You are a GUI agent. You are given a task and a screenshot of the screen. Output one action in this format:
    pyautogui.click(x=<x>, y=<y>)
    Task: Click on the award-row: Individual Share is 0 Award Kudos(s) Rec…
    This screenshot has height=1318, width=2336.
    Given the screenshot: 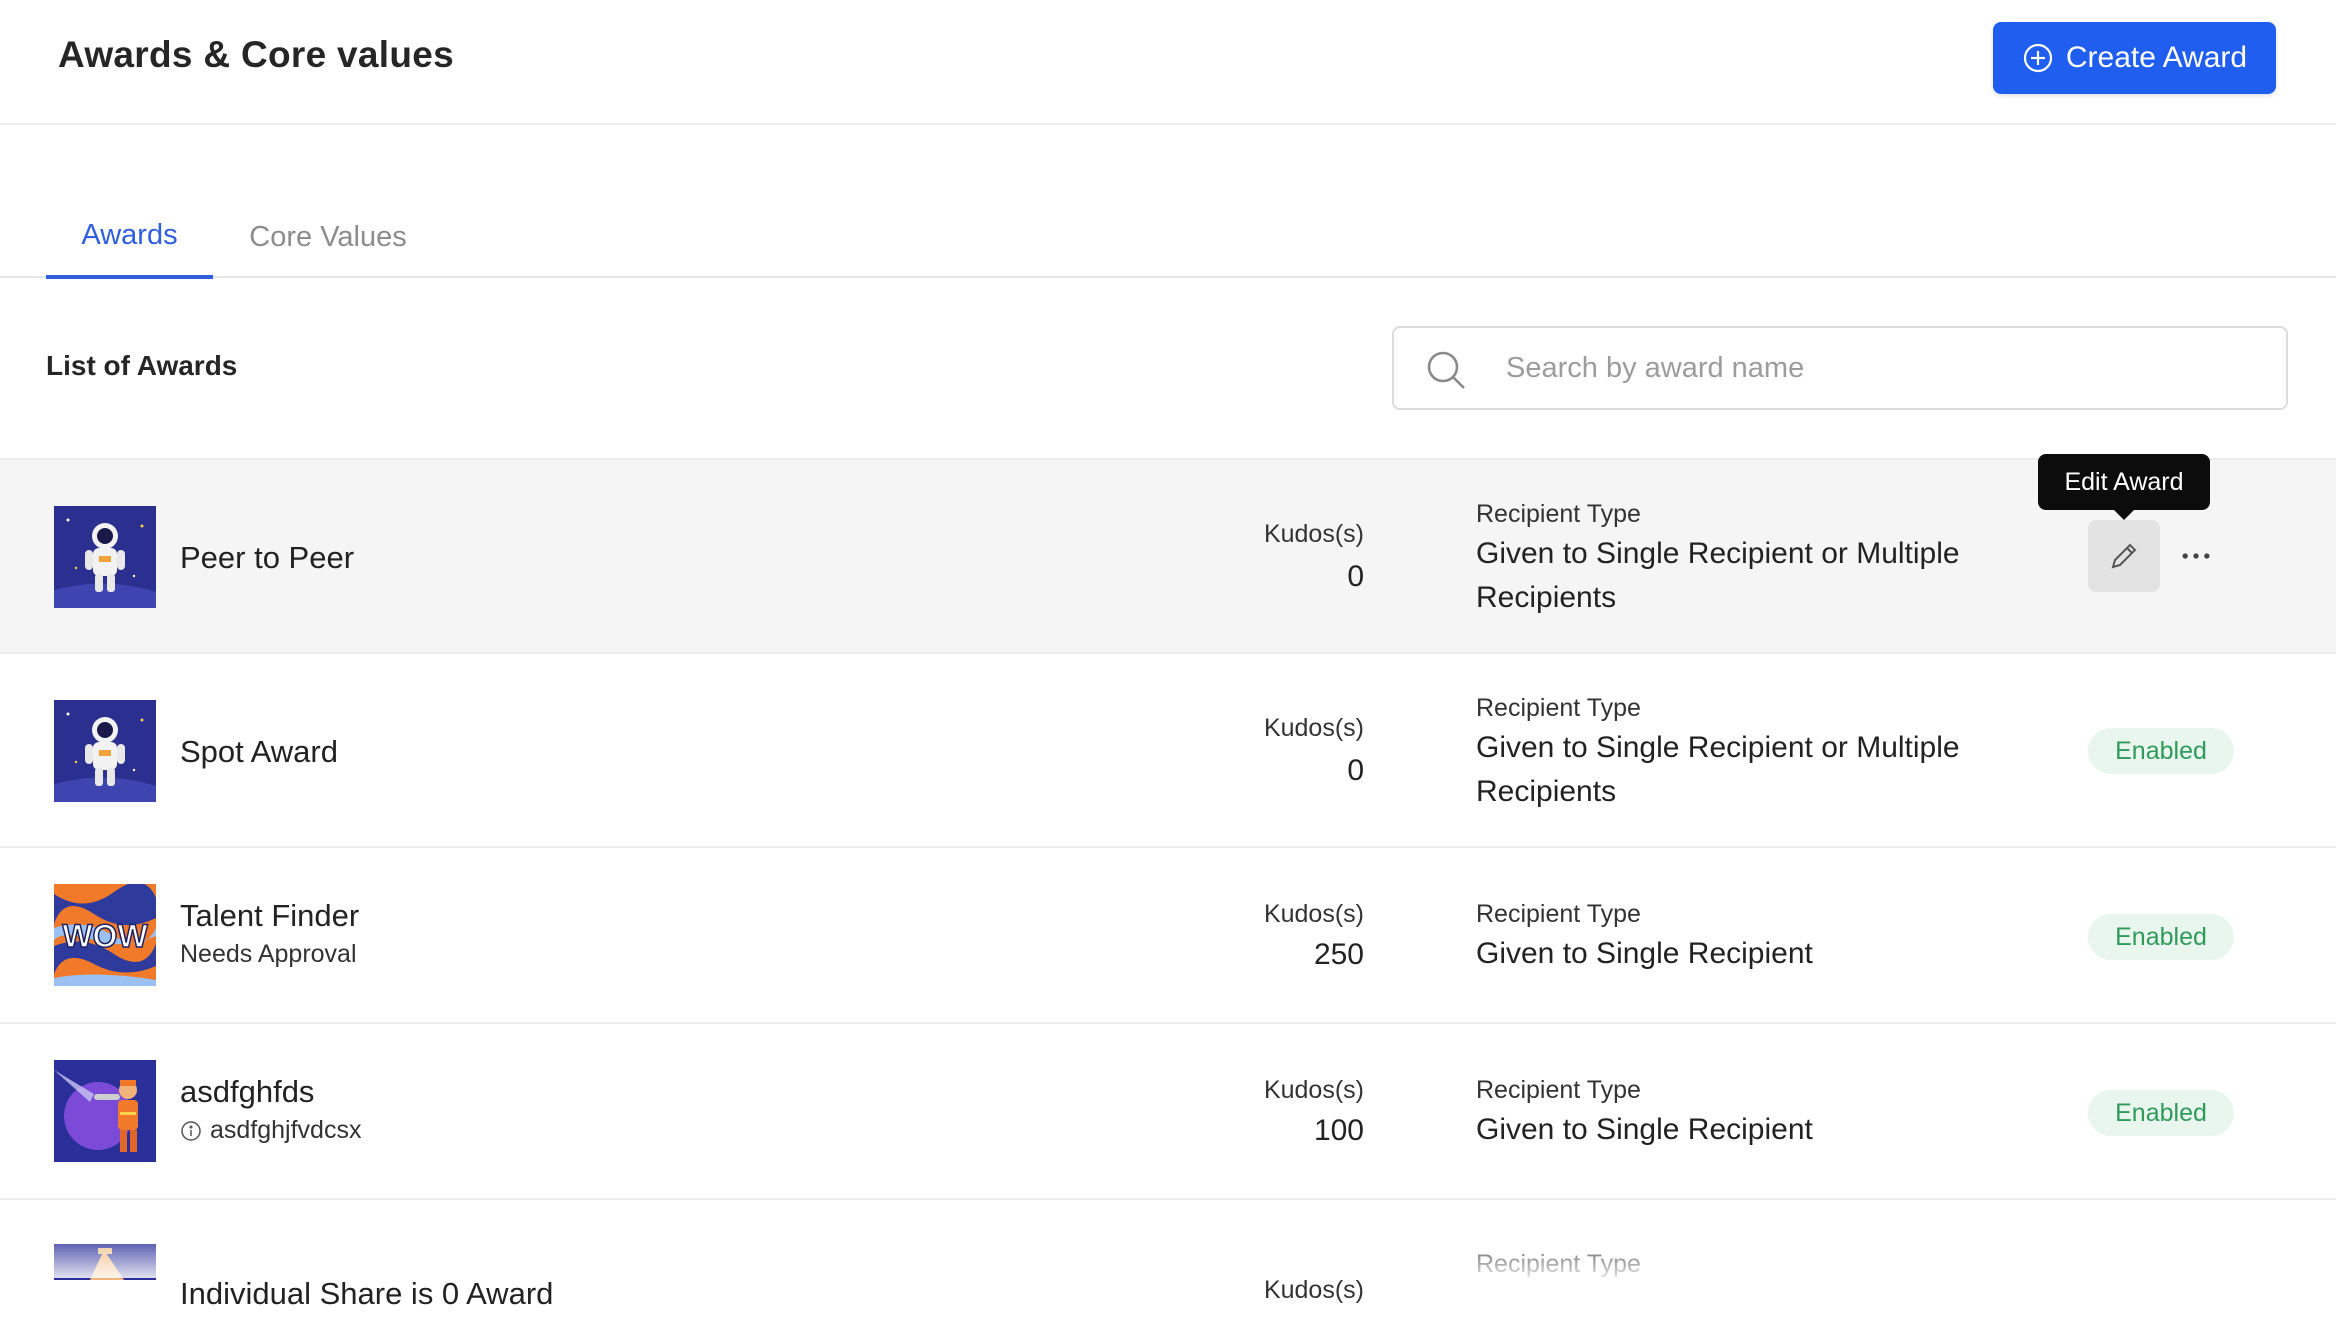 What is the action you would take?
    pyautogui.click(x=1168, y=1258)
    